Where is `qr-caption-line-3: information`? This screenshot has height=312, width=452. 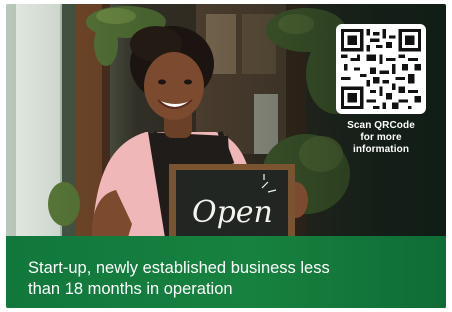
qr-caption-line-3: information is located at coordinates (381, 149).